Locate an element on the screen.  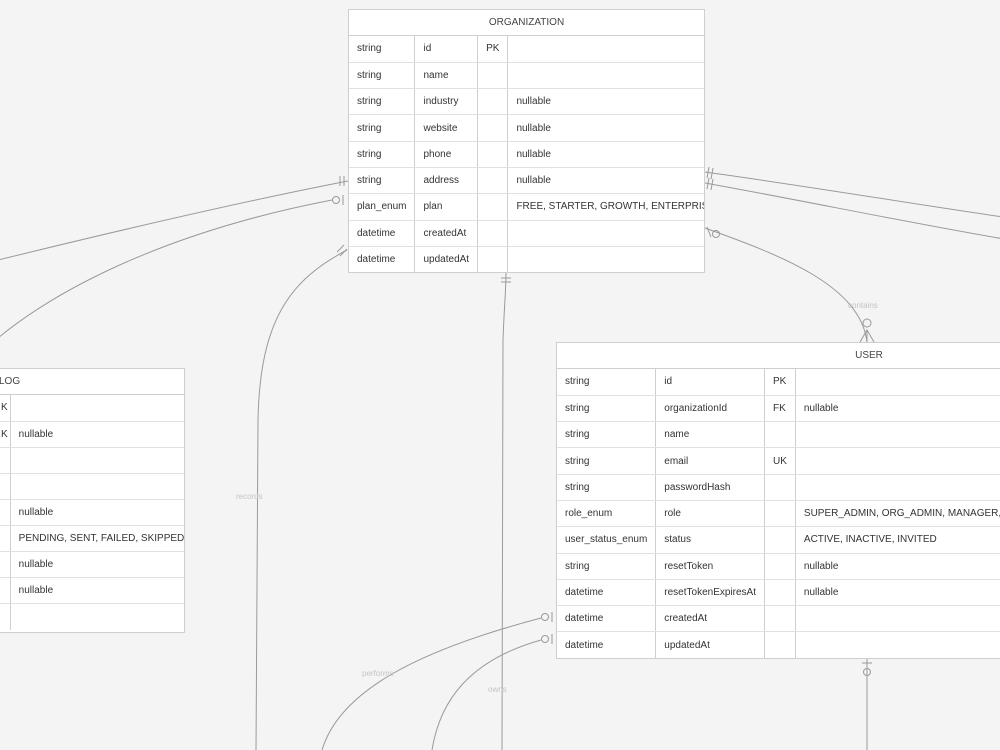
user-attribute-cell: resetToken is located at coordinates (710, 566).